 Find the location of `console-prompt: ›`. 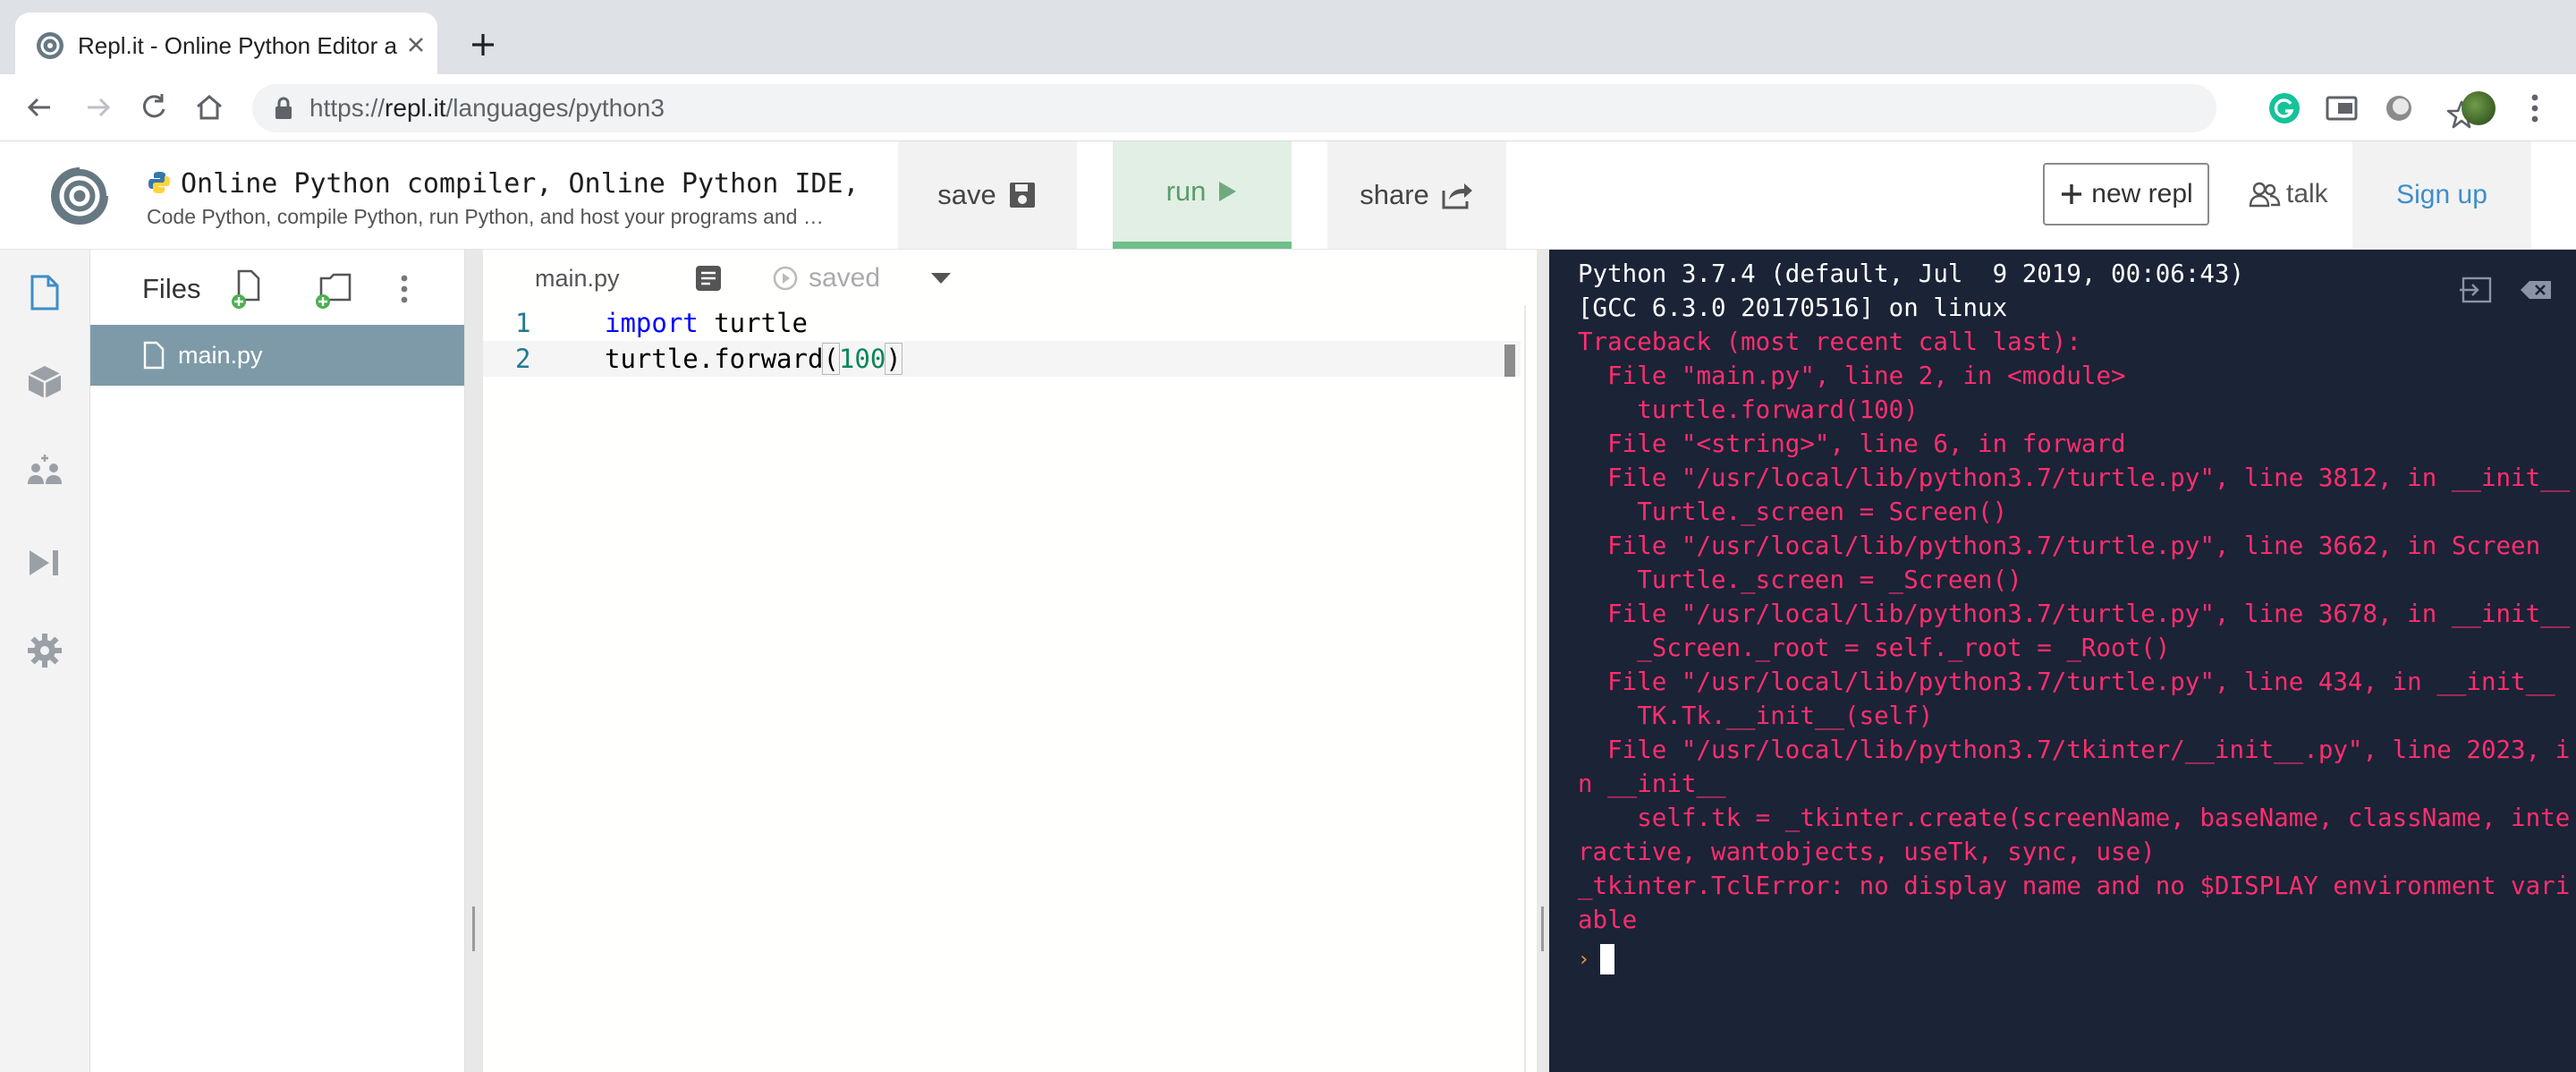

console-prompt: › is located at coordinates (1596, 959).